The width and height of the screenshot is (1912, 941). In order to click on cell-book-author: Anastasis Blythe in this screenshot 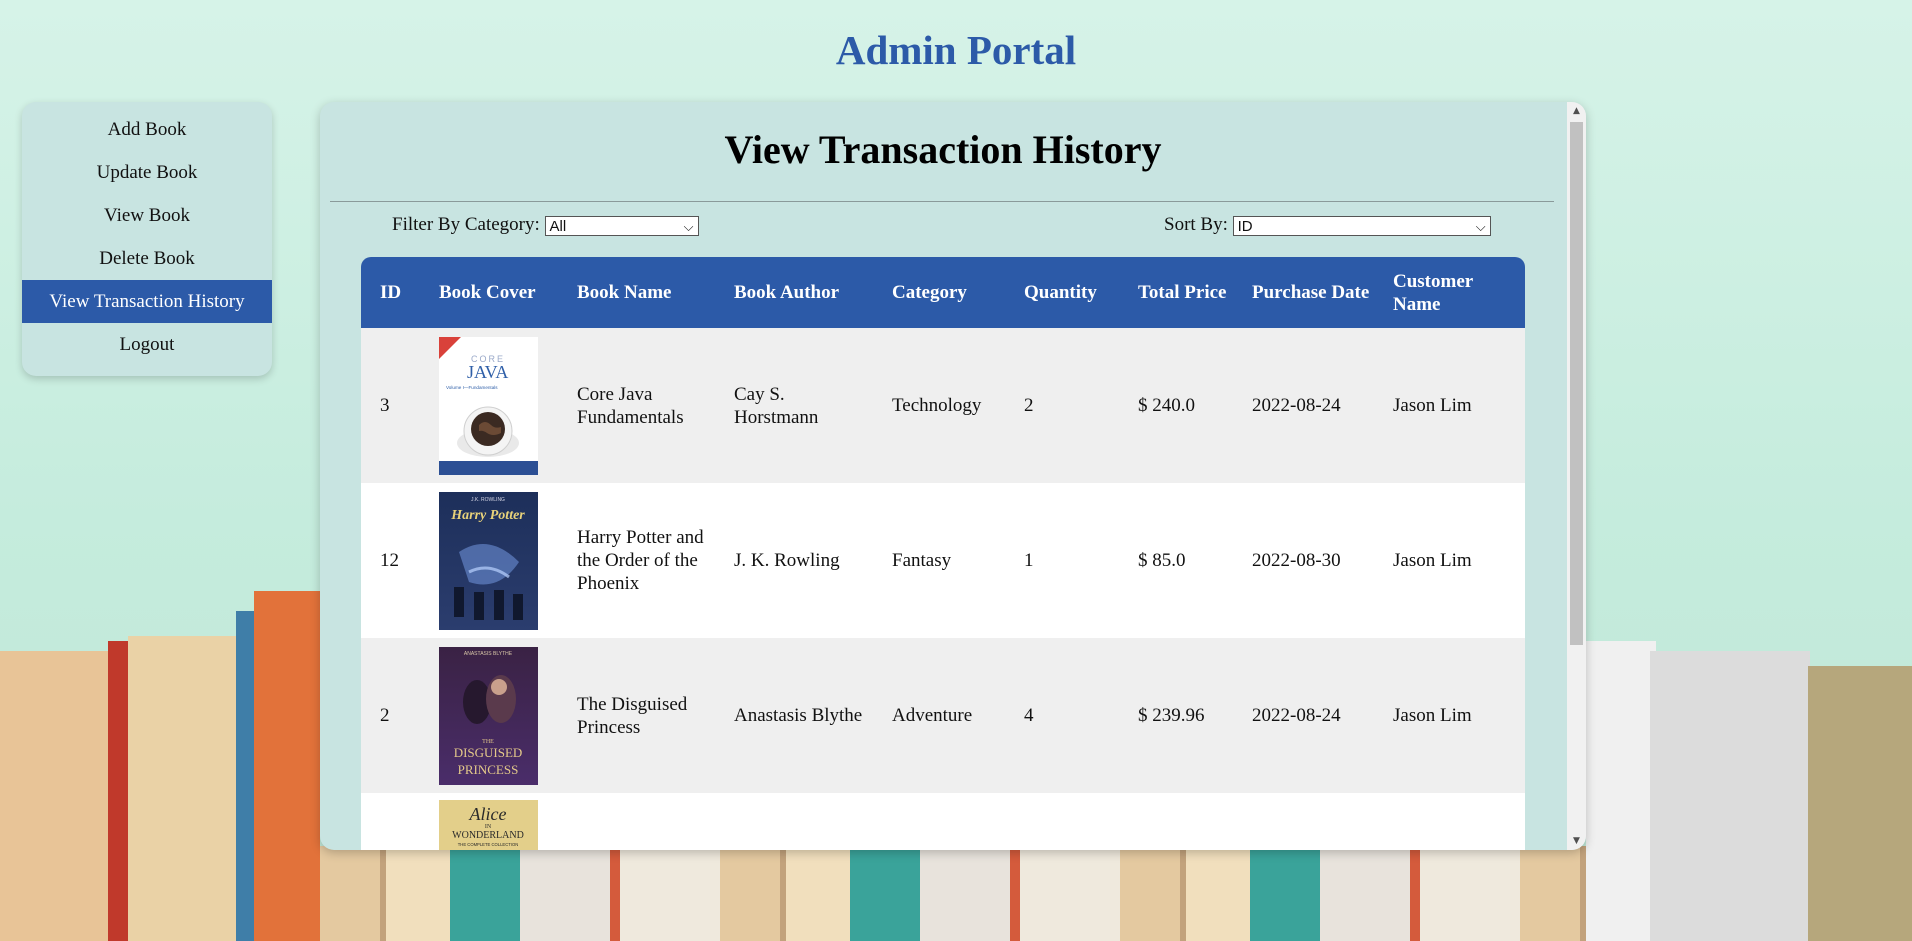, I will do `click(794, 715)`.